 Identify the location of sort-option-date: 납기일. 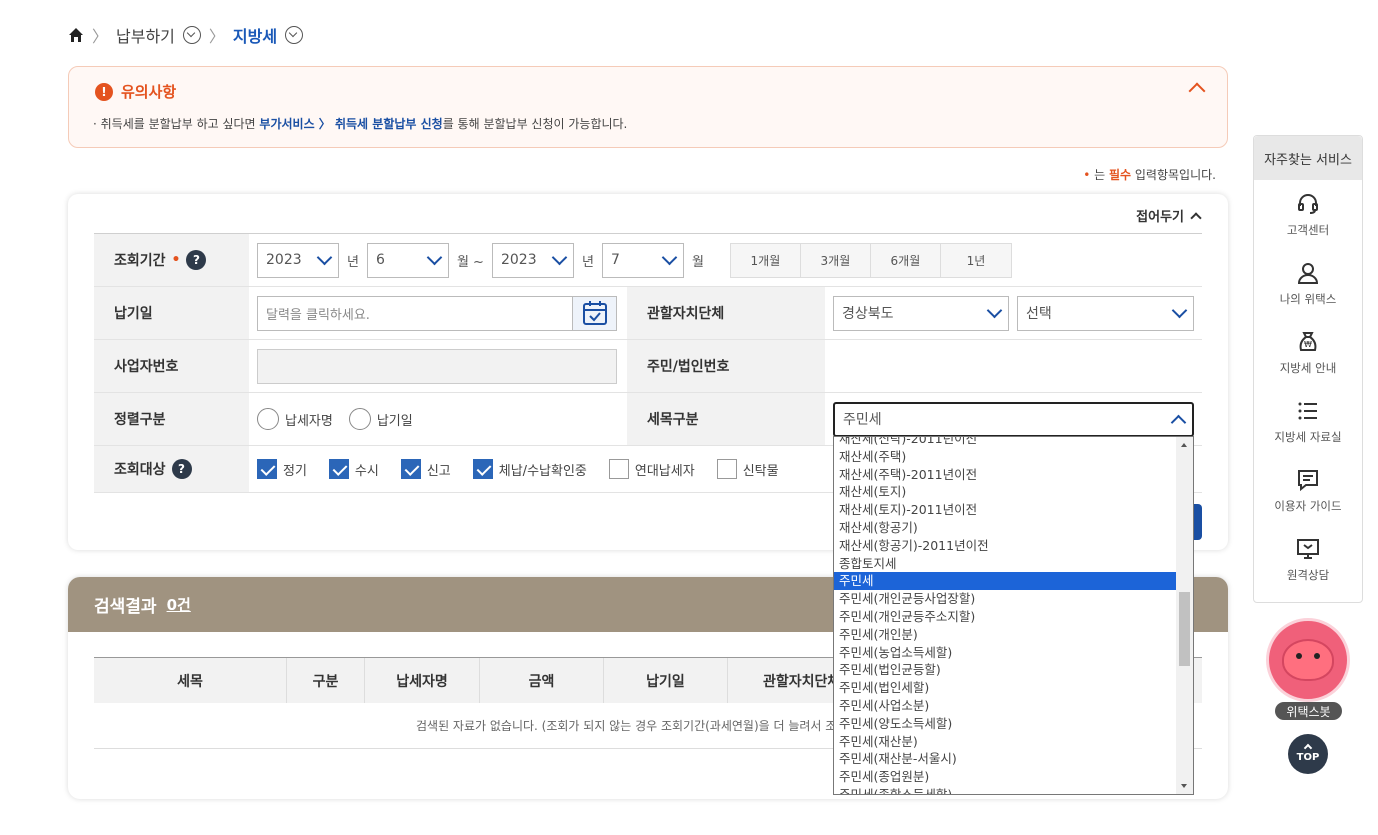
(380, 419).